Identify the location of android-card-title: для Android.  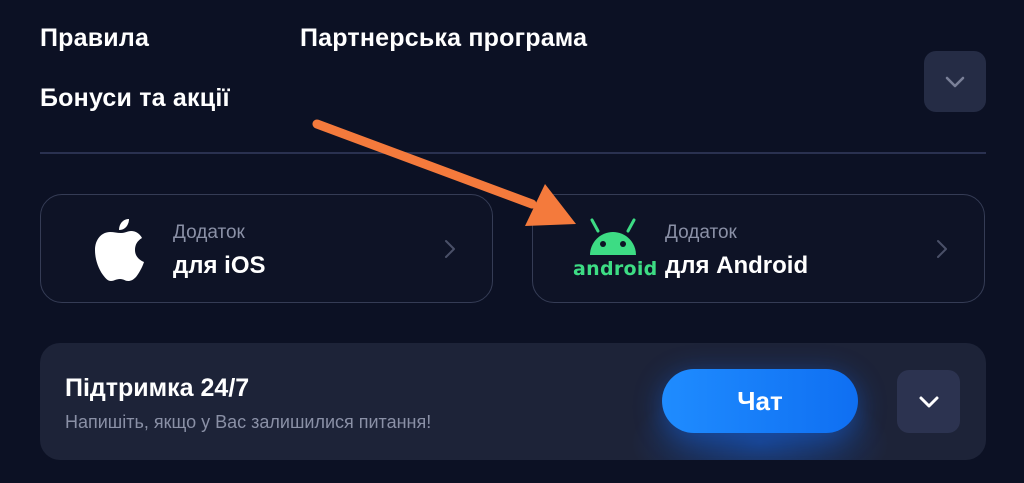
(737, 265).